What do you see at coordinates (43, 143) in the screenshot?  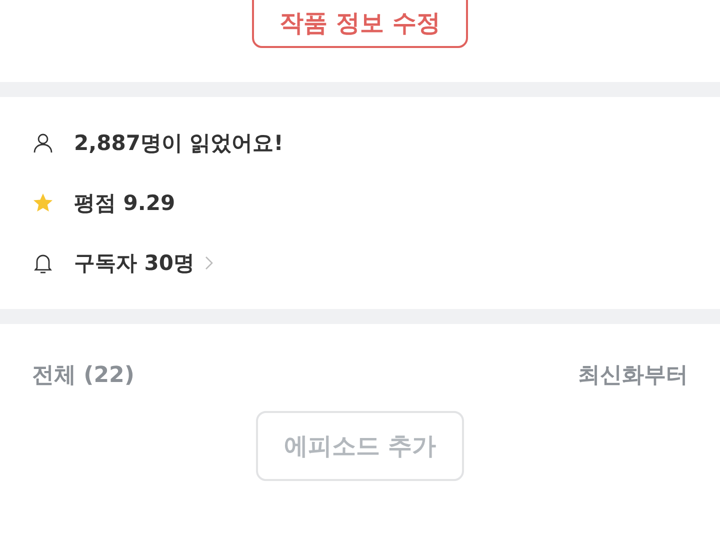 I see `person-icon` at bounding box center [43, 143].